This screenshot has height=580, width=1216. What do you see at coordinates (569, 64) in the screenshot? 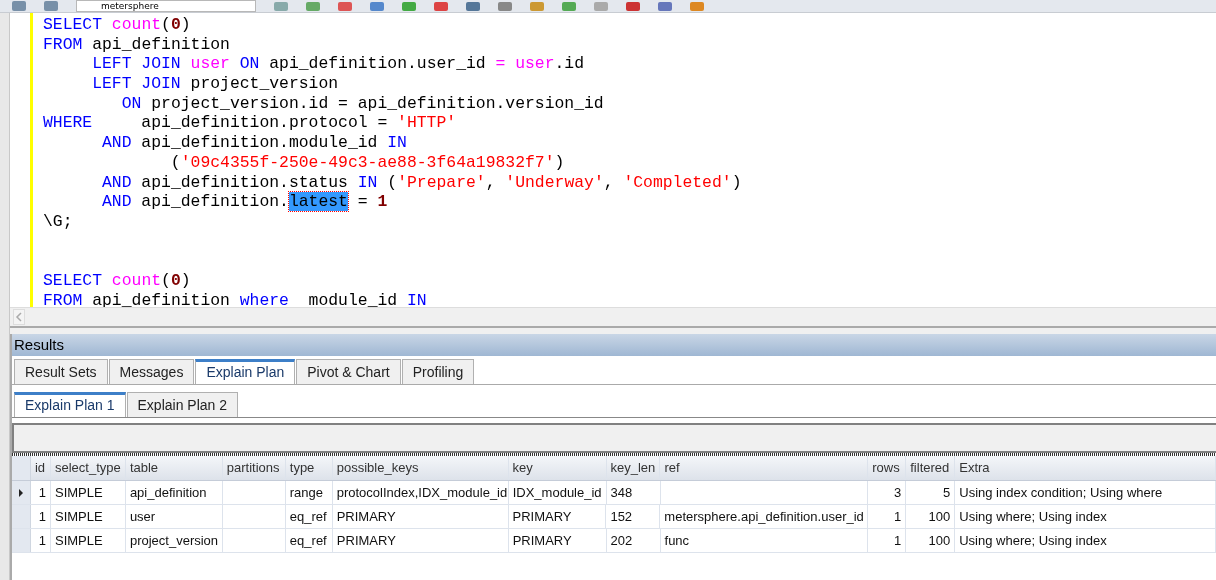
I see `code-token: .id` at bounding box center [569, 64].